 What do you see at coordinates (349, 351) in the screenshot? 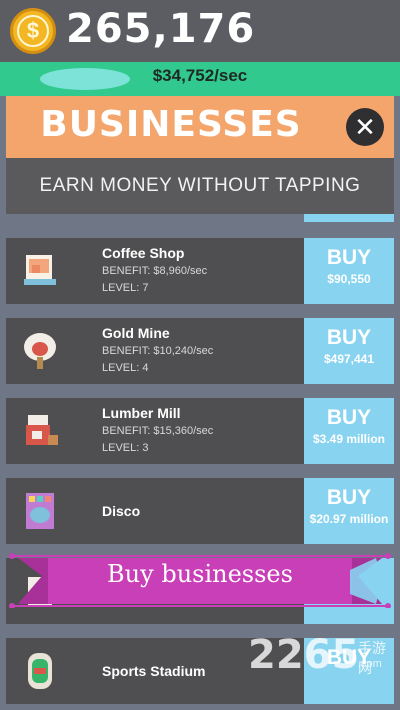
I see `buy-button: BUY $497,441` at bounding box center [349, 351].